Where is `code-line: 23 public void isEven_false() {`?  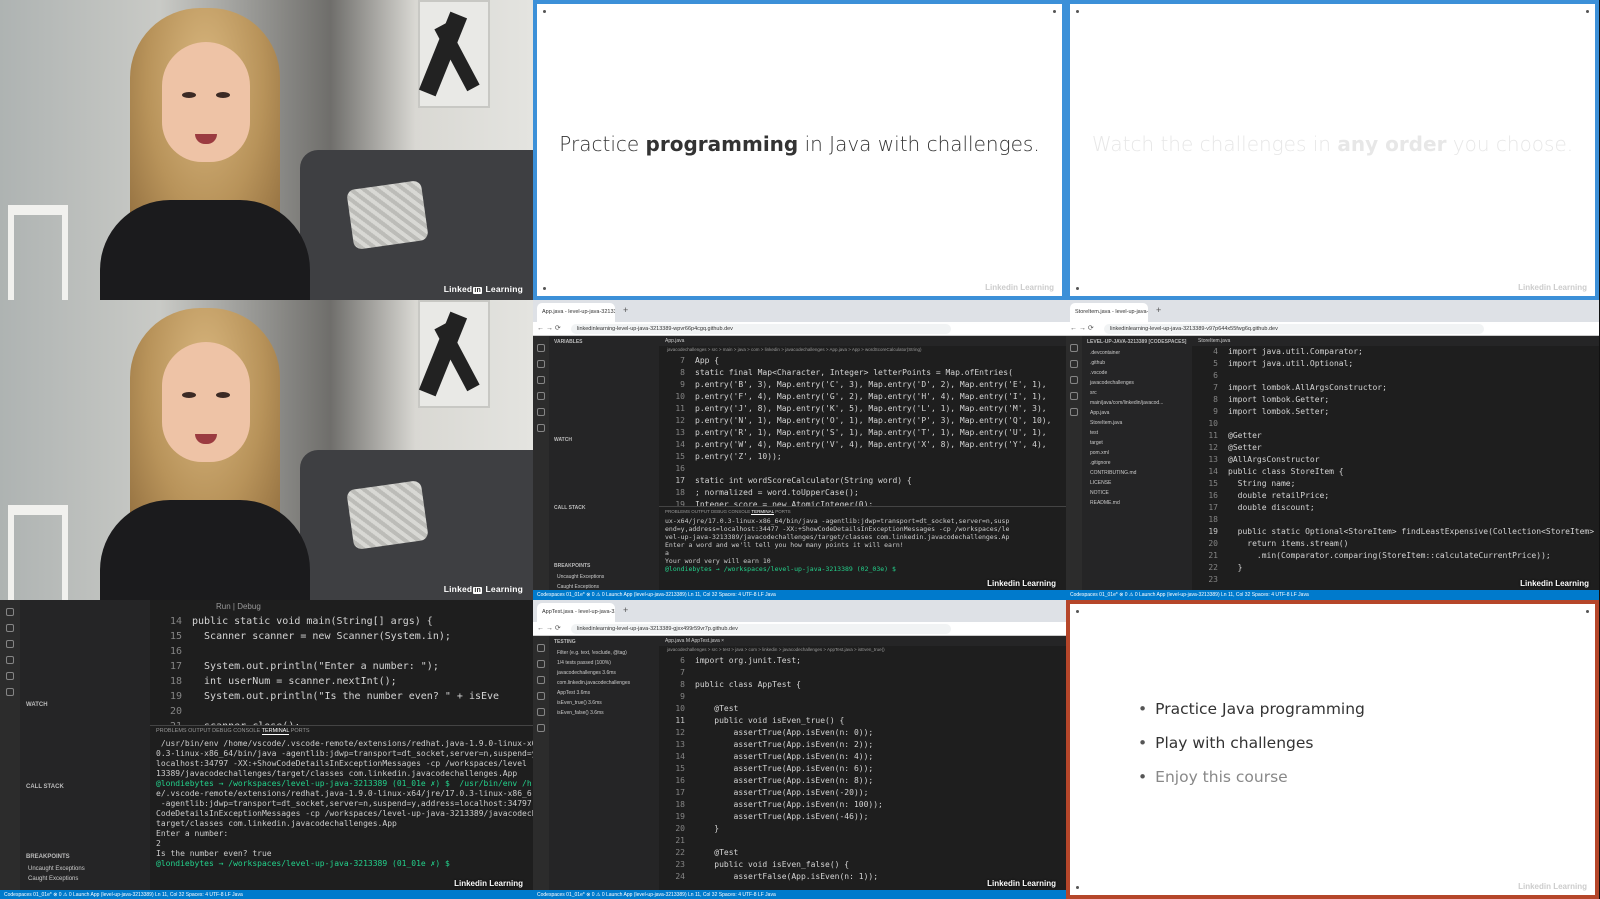
code-line: 23 public void isEven_false() { is located at coordinates (862, 865).